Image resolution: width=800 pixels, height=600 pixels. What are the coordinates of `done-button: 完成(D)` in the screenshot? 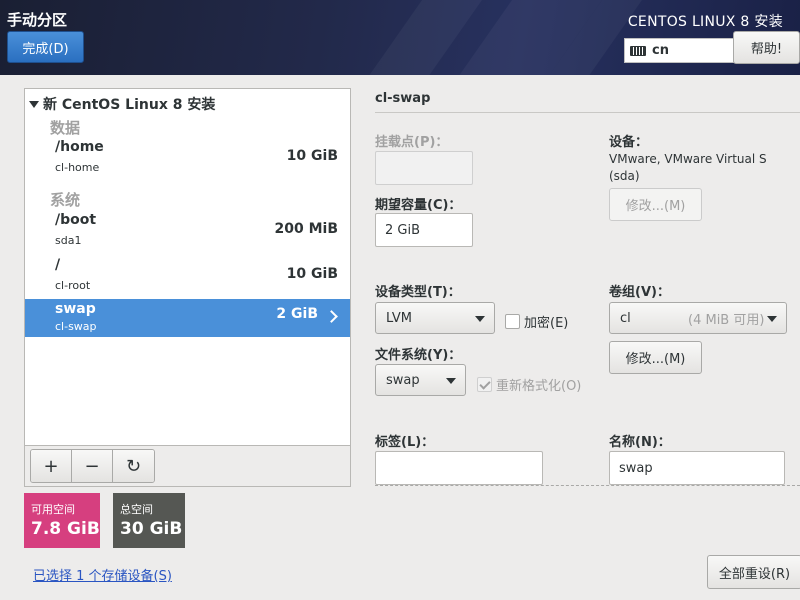 It's located at (45, 47).